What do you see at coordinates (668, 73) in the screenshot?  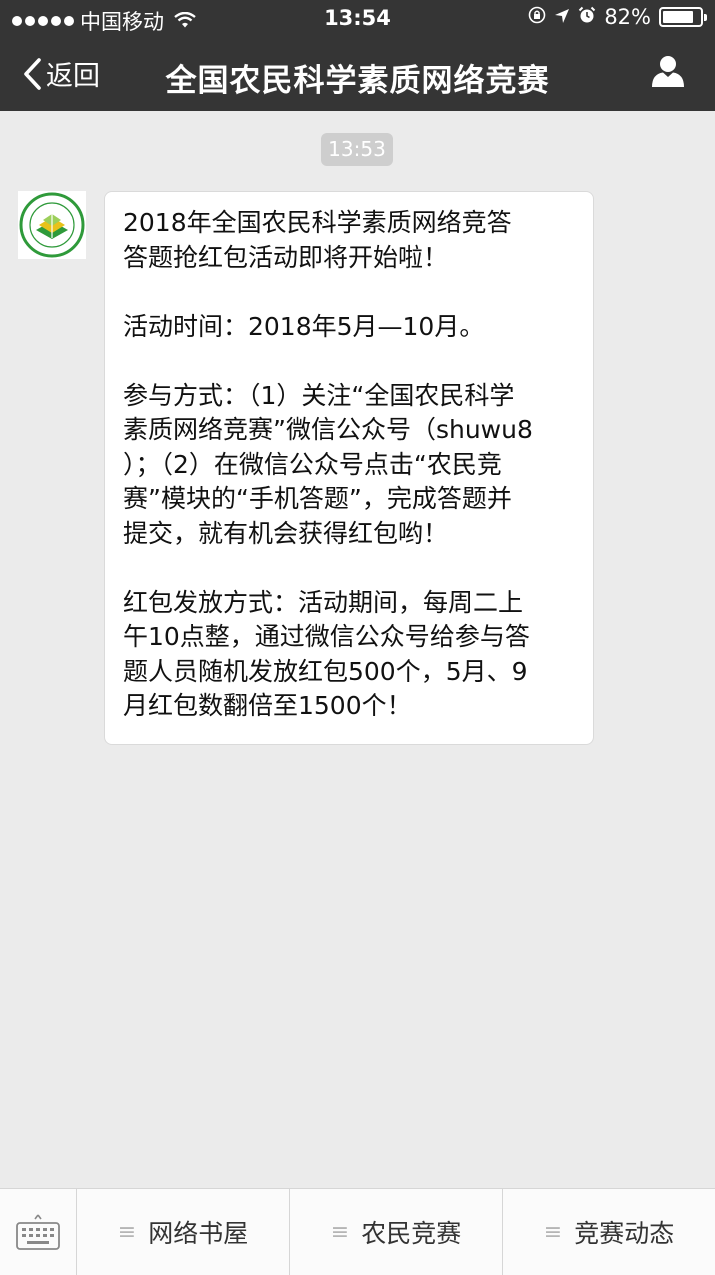 I see `person-icon` at bounding box center [668, 73].